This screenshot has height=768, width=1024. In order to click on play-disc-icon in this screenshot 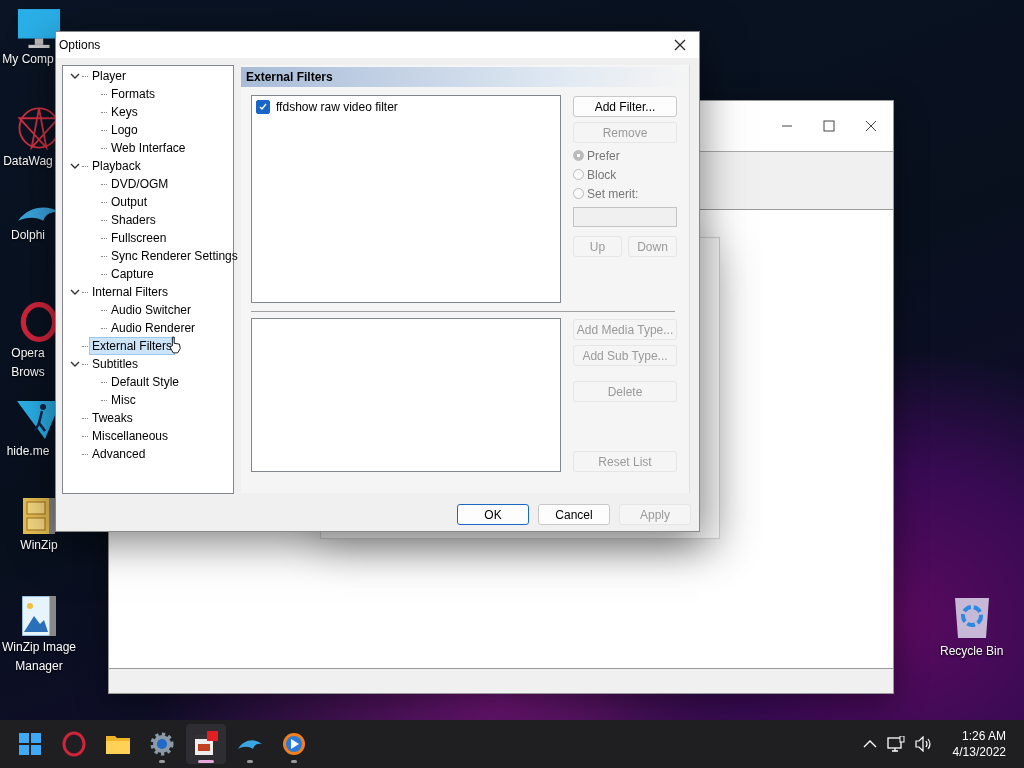, I will do `click(294, 744)`.